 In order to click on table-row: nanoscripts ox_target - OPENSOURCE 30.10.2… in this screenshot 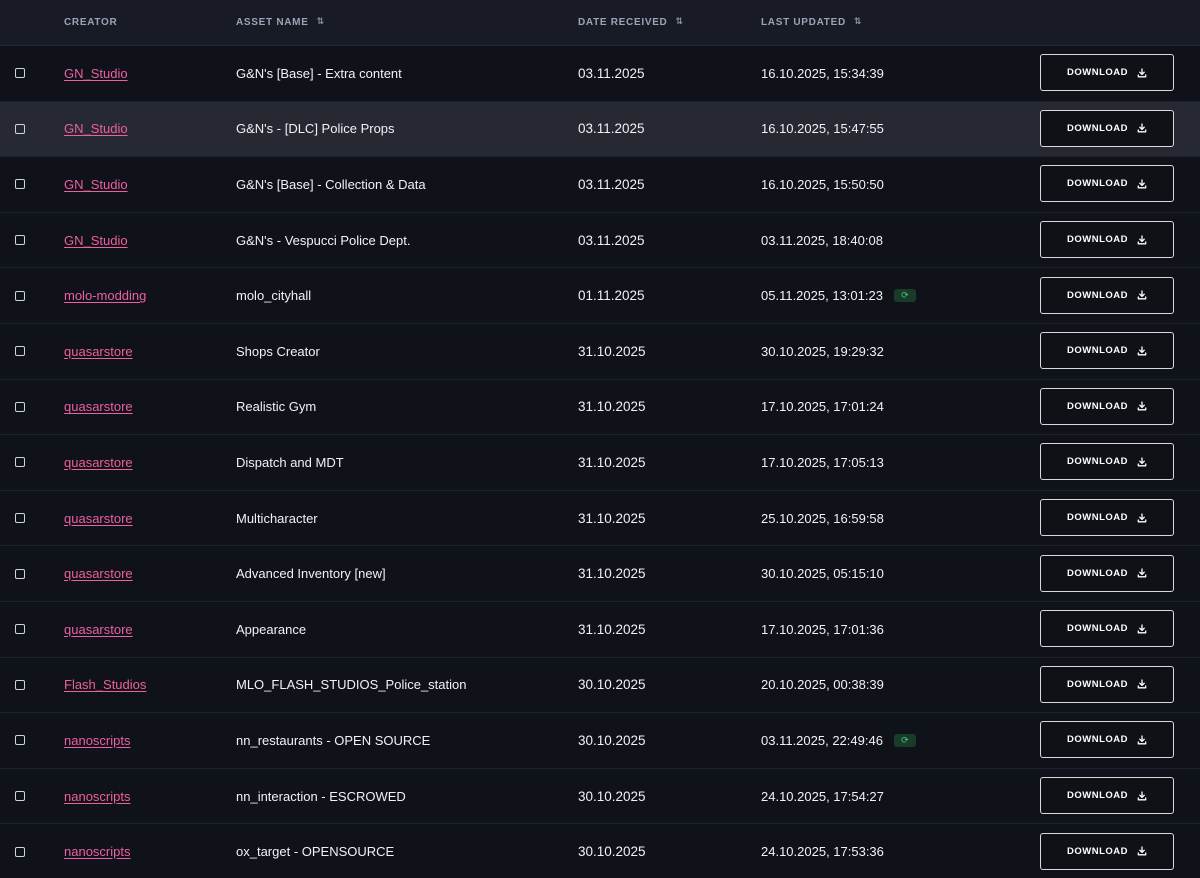, I will do `click(600, 851)`.